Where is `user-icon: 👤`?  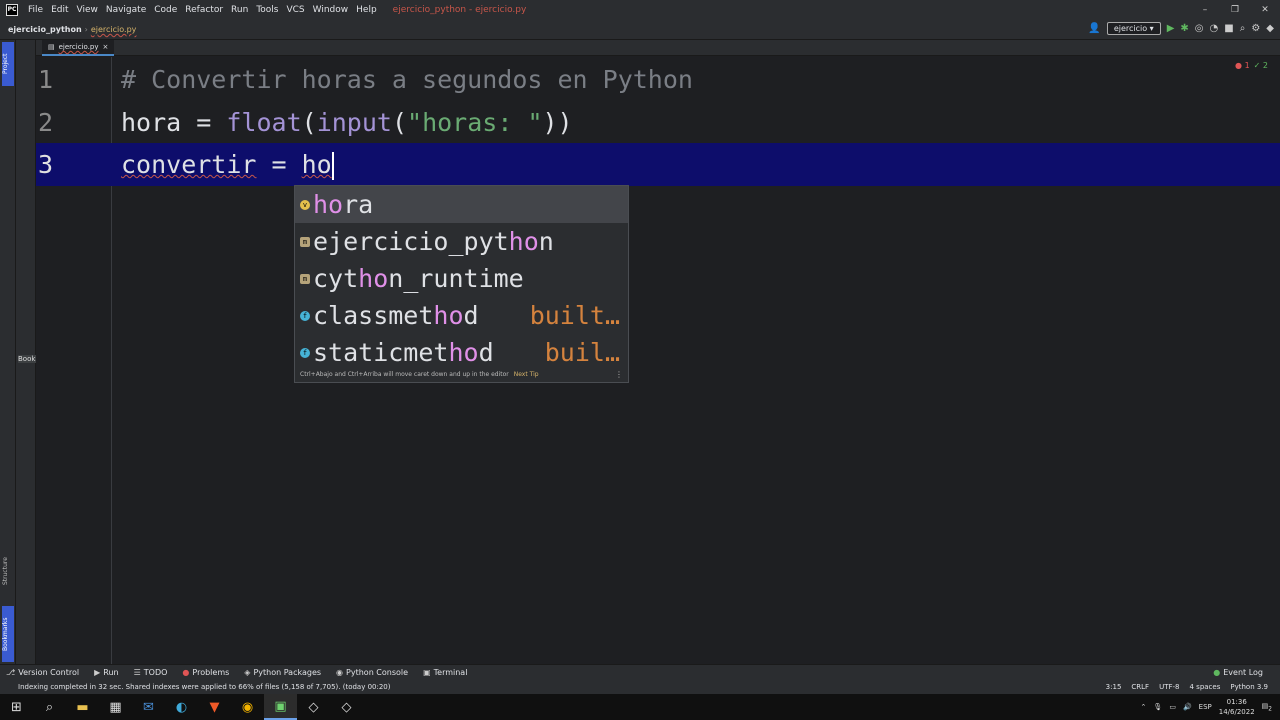 user-icon: 👤 is located at coordinates (1094, 28).